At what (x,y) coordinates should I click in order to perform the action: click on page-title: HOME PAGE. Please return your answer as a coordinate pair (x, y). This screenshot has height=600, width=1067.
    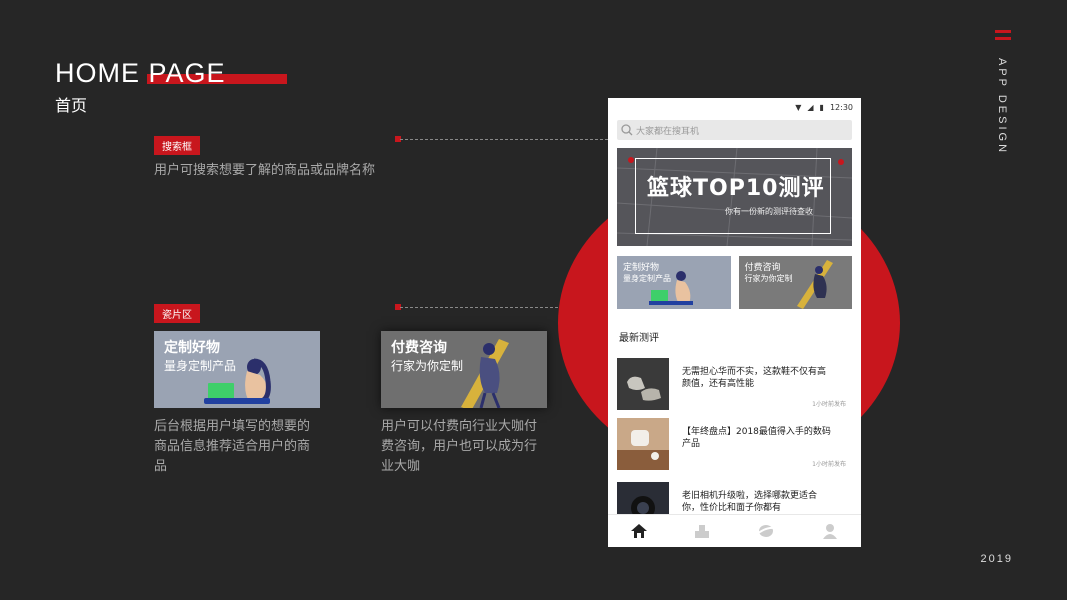
    Looking at the image, I should click on (140, 73).